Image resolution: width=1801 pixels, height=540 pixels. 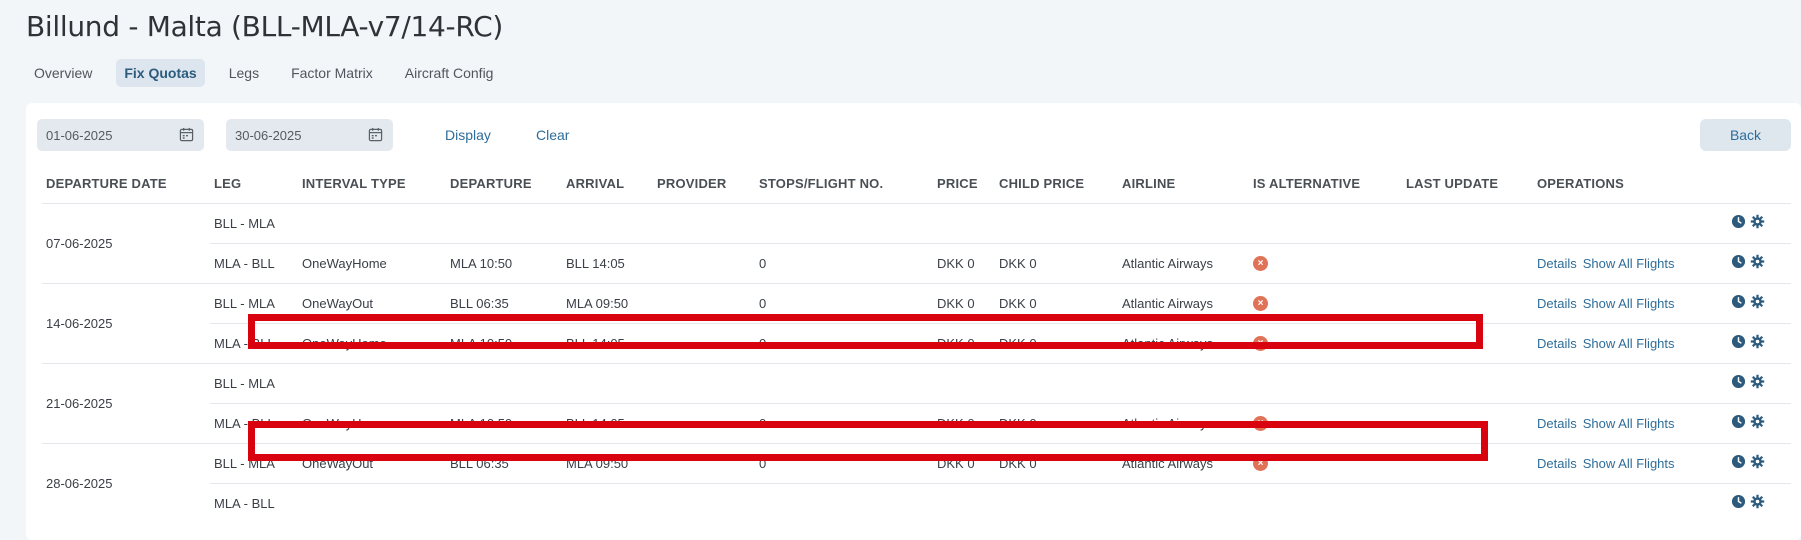 I want to click on date-from-input: 01-06-2025, so click(x=120, y=135).